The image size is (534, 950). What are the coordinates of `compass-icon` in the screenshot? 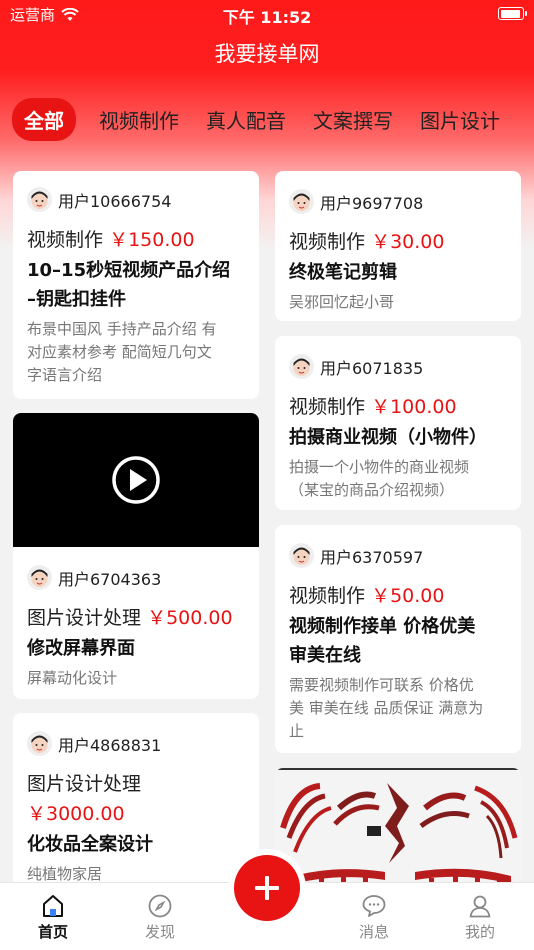 It's located at (160, 906).